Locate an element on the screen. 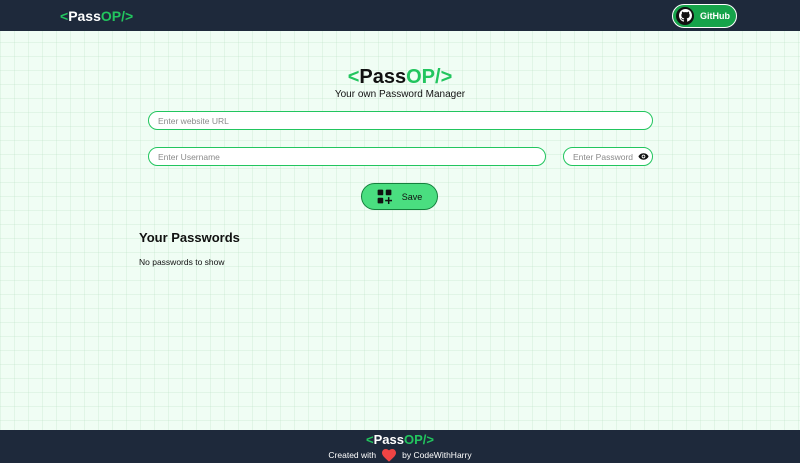  navbar: <PassOP/> GitHub is located at coordinates (400, 15).